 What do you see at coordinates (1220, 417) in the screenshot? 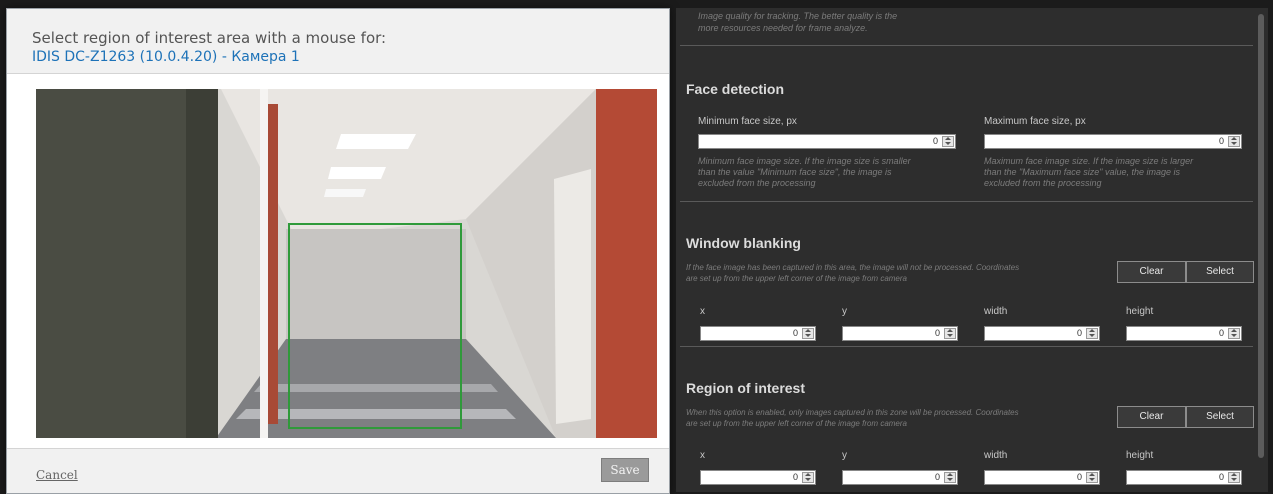
I see `roi-select-button: Select` at bounding box center [1220, 417].